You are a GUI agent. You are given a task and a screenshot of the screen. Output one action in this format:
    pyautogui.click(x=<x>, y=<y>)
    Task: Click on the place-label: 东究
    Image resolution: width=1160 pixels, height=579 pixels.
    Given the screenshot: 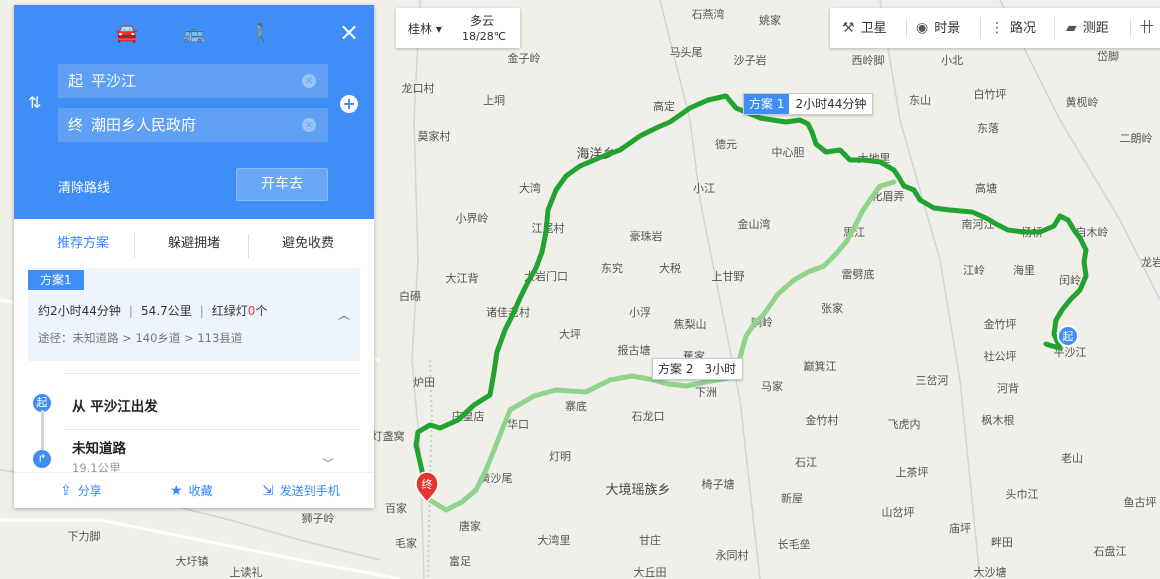 What is the action you would take?
    pyautogui.click(x=612, y=268)
    